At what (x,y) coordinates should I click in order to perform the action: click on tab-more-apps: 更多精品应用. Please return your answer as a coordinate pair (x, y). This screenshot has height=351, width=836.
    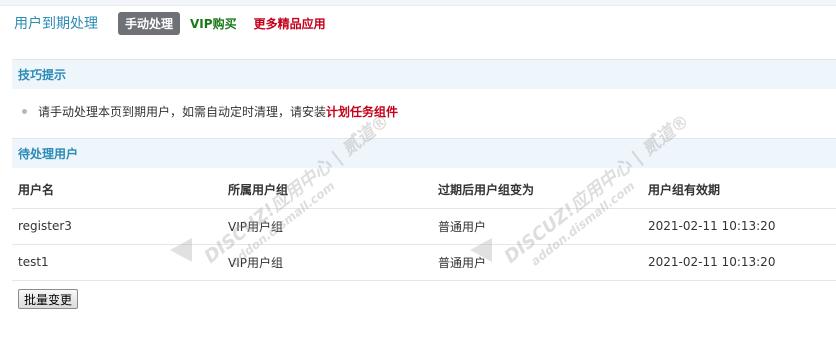
    Looking at the image, I should click on (290, 23).